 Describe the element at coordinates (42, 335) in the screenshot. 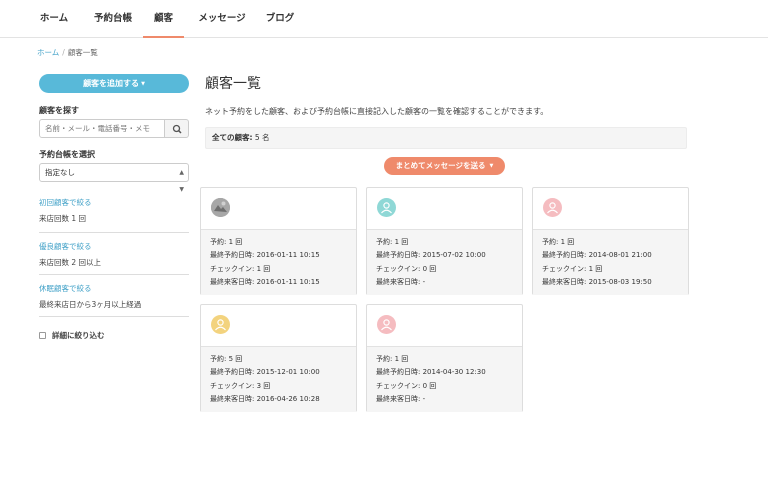

I see `checkbox-icon` at that location.